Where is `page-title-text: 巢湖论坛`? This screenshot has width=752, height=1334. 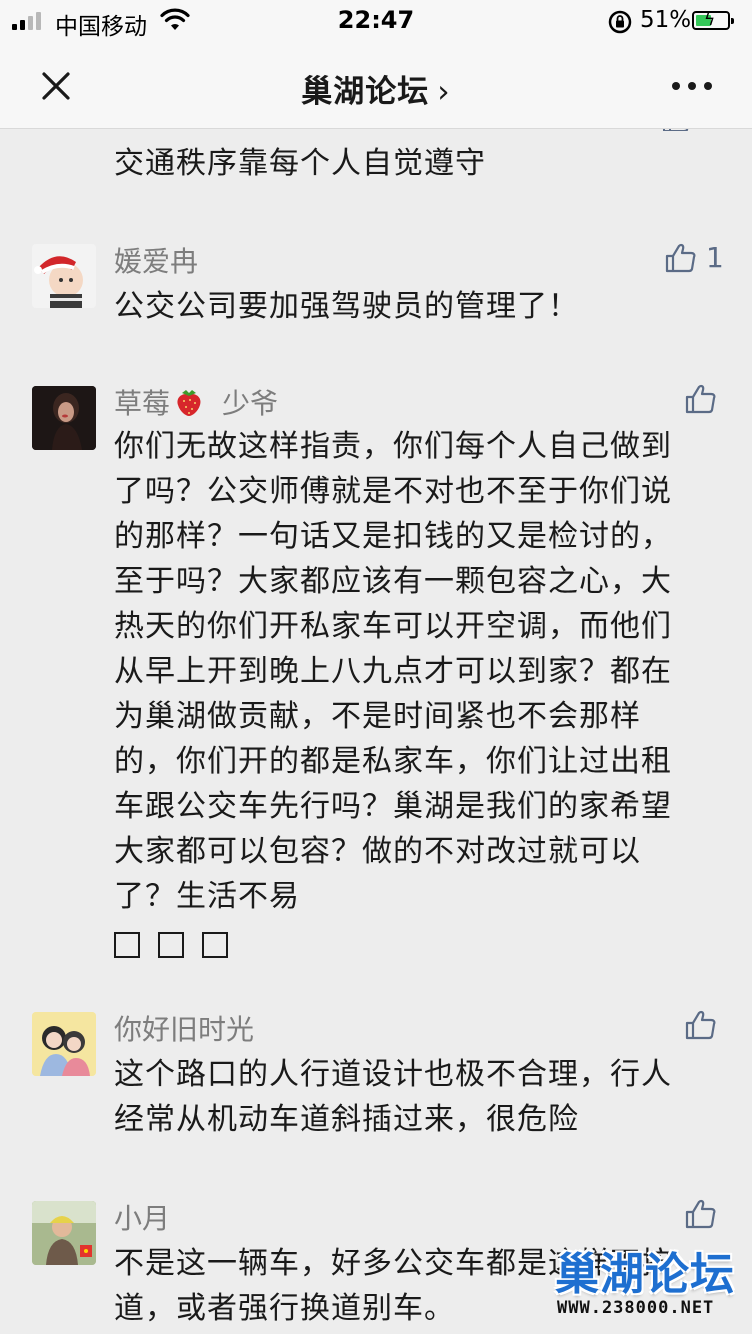 page-title-text: 巢湖论坛 is located at coordinates (365, 92).